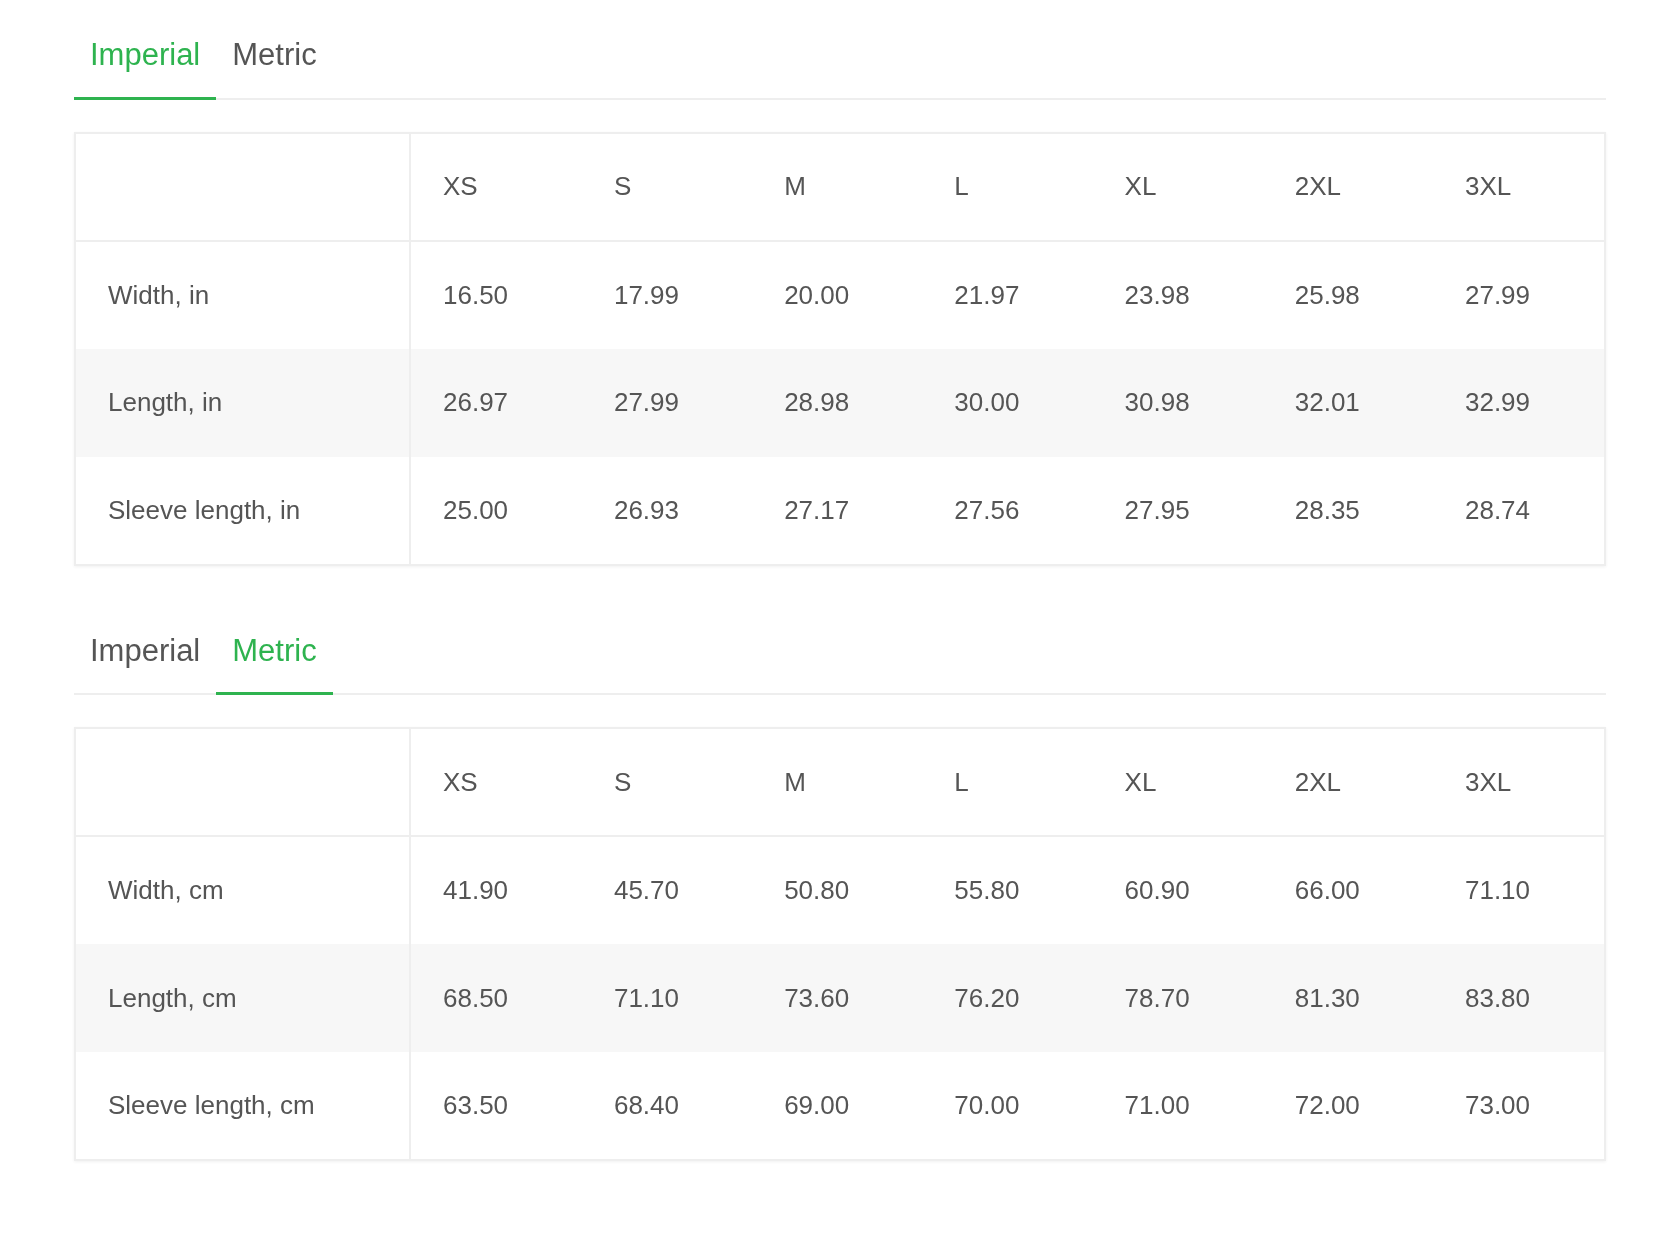  Describe the element at coordinates (837, 1106) in the screenshot. I see `table-cell: 69.00` at that location.